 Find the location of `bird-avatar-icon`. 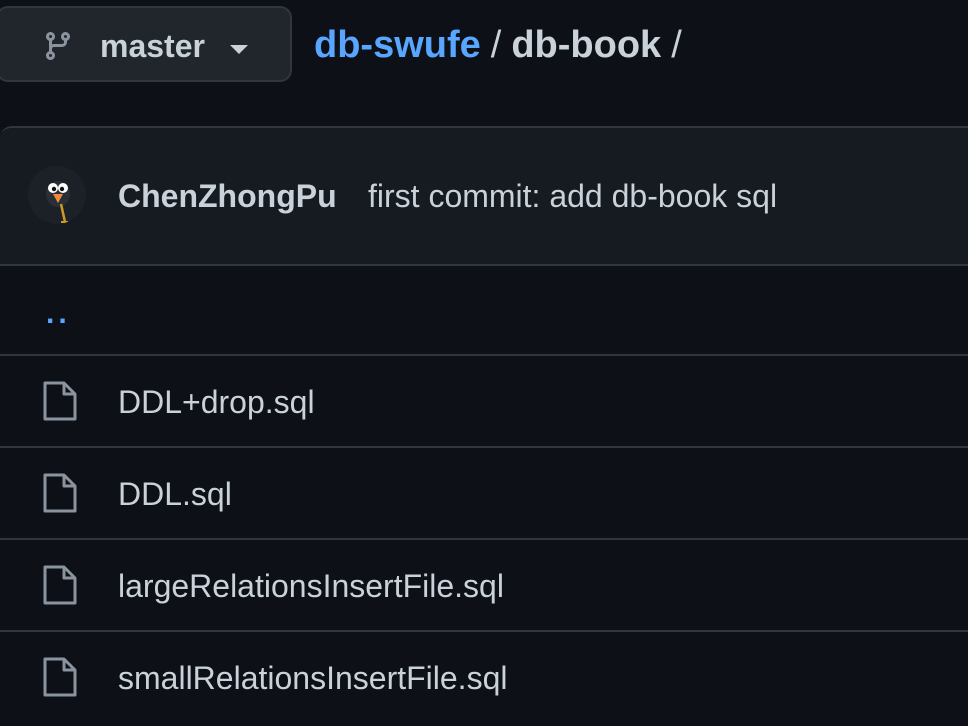

bird-avatar-icon is located at coordinates (57, 195).